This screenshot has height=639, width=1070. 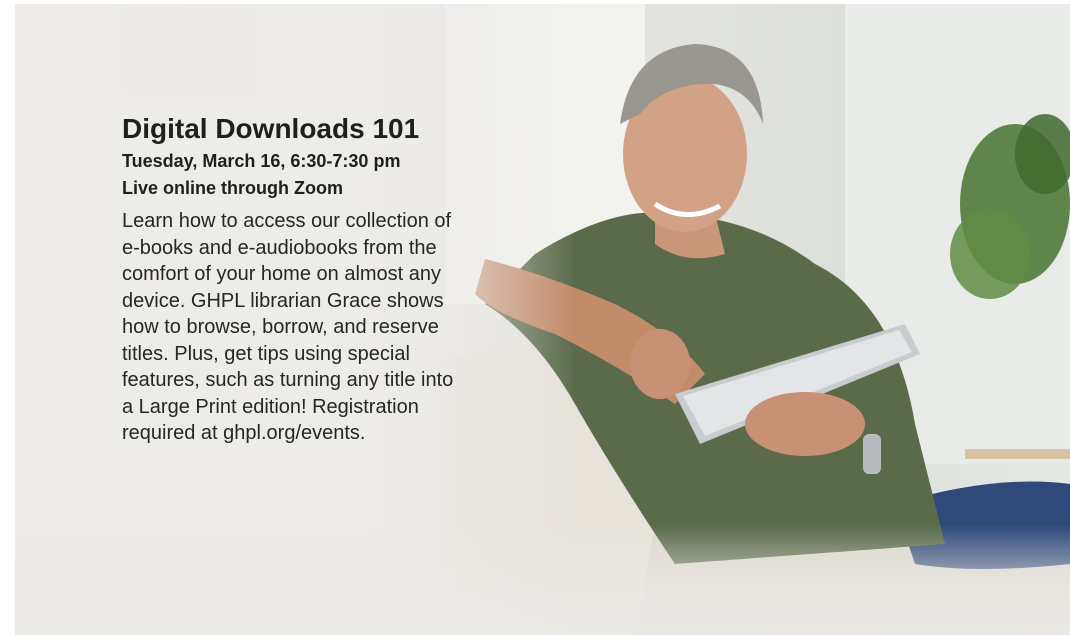 What do you see at coordinates (271, 128) in the screenshot?
I see `event-title: Digital Downloads 101` at bounding box center [271, 128].